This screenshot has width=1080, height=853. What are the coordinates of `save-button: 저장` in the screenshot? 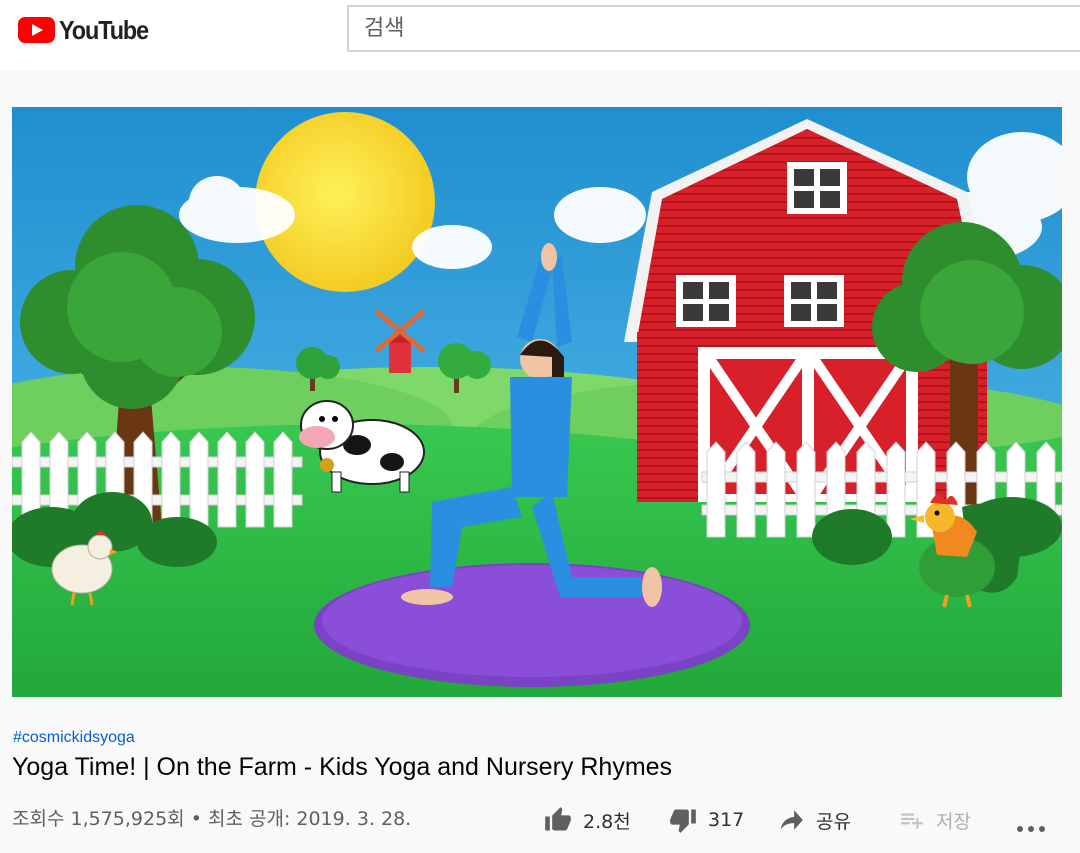 It's located at (934, 820).